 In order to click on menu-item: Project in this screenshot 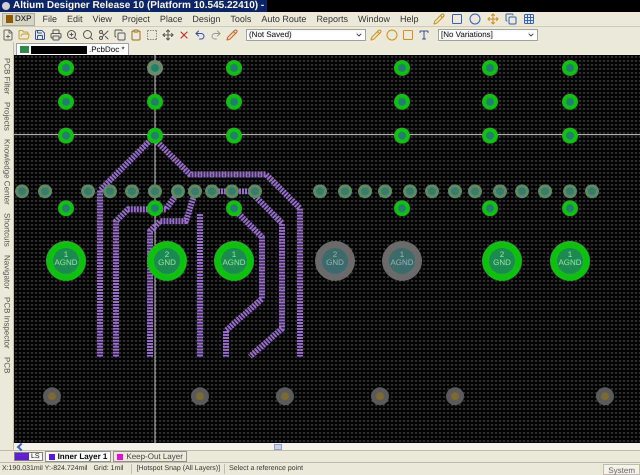, I will do `click(135, 19)`.